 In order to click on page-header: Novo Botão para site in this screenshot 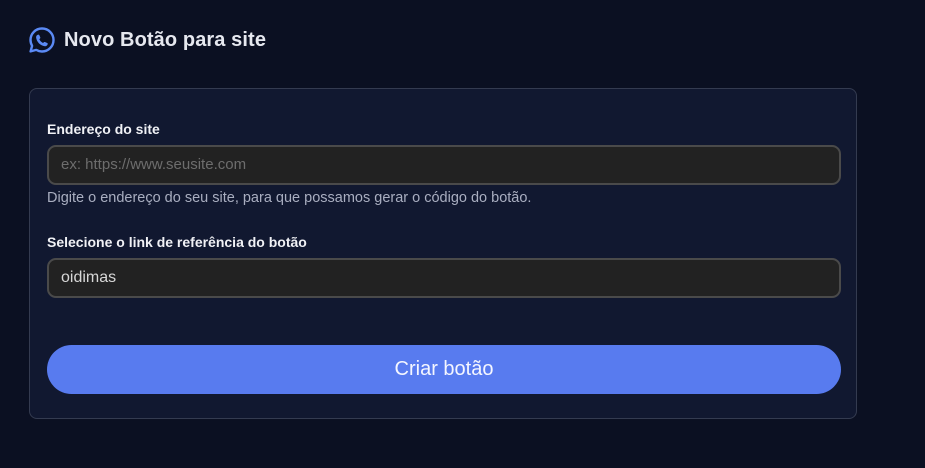, I will do `click(147, 40)`.